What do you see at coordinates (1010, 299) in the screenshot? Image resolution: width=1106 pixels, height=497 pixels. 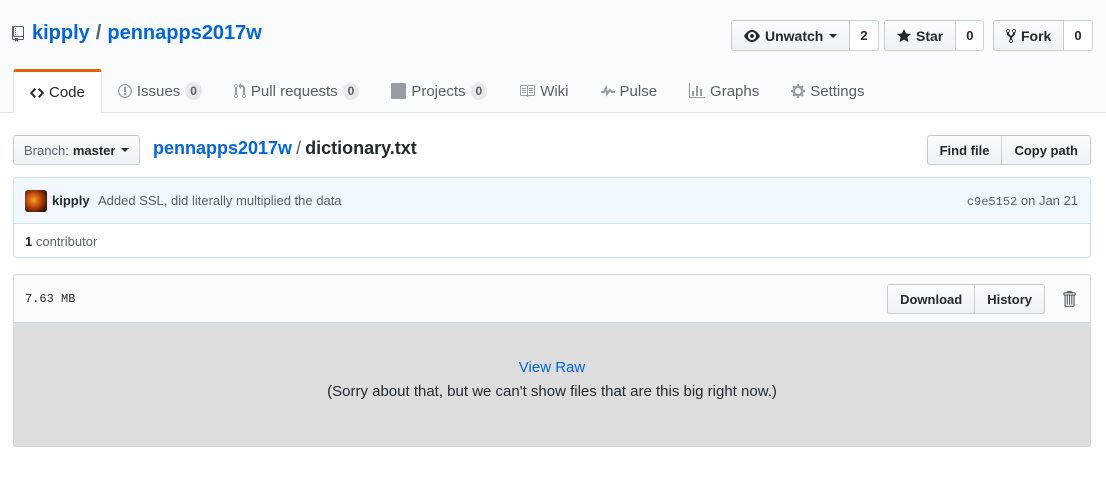 I see `history-button: History` at bounding box center [1010, 299].